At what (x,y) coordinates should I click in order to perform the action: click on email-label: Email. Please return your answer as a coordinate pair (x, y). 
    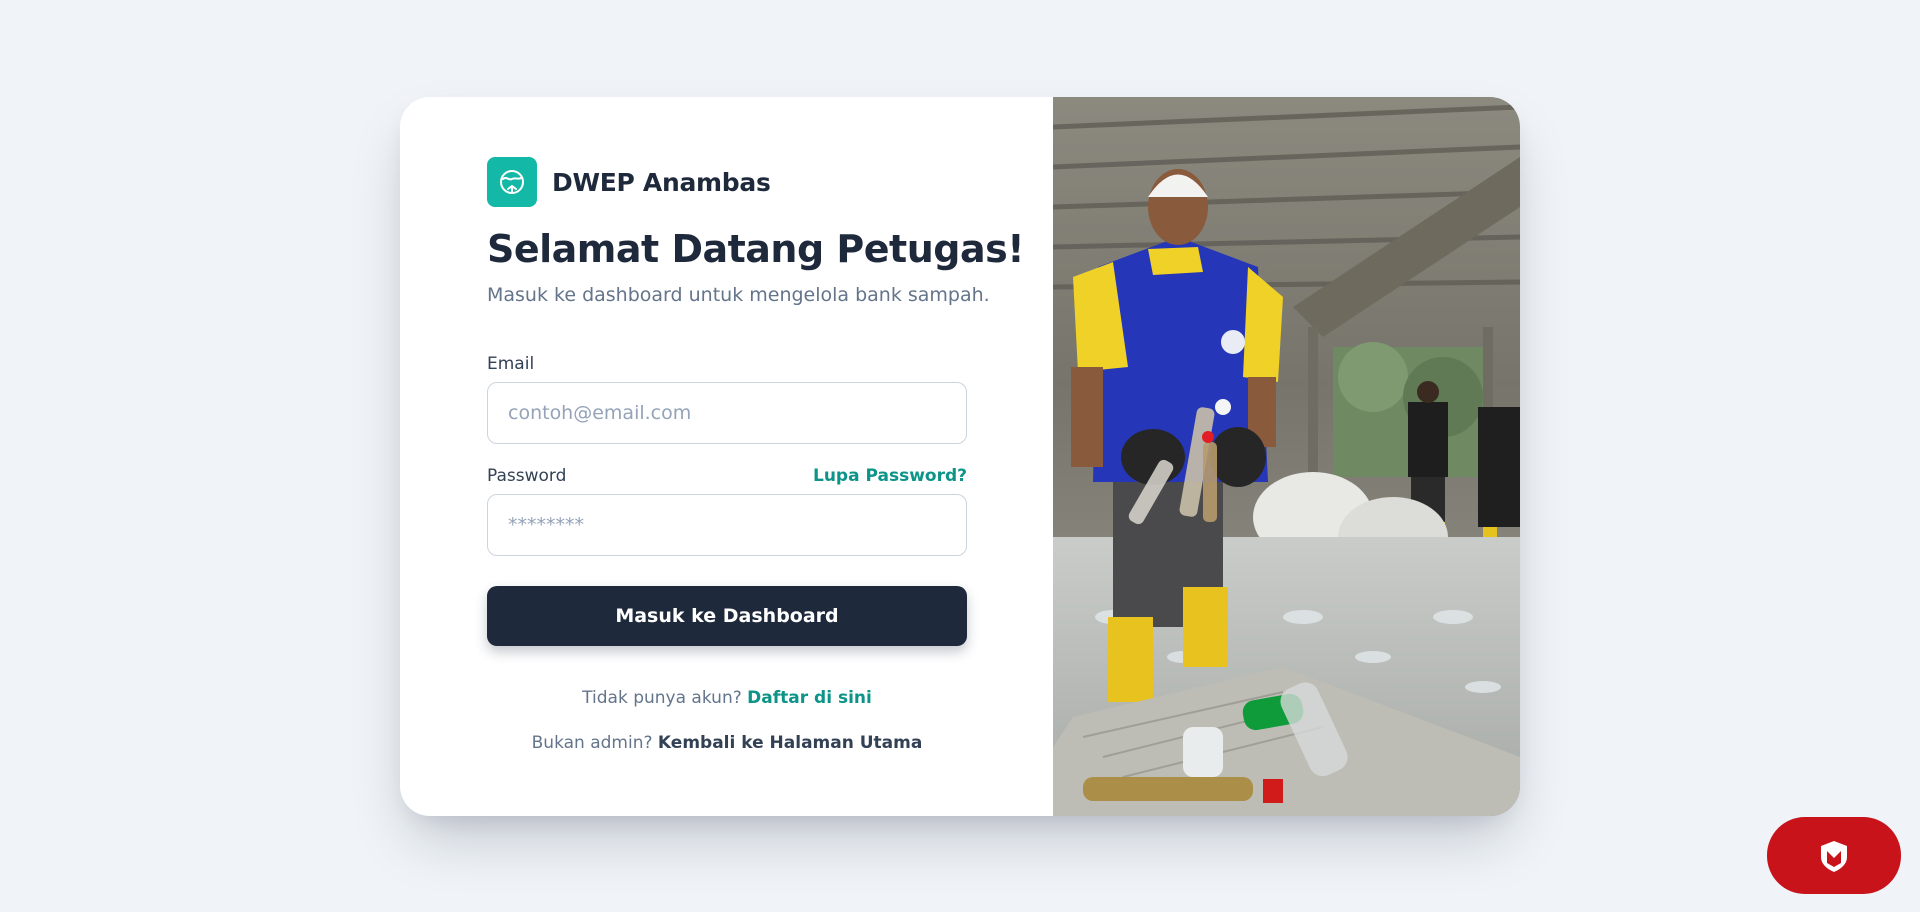
    Looking at the image, I should click on (511, 364).